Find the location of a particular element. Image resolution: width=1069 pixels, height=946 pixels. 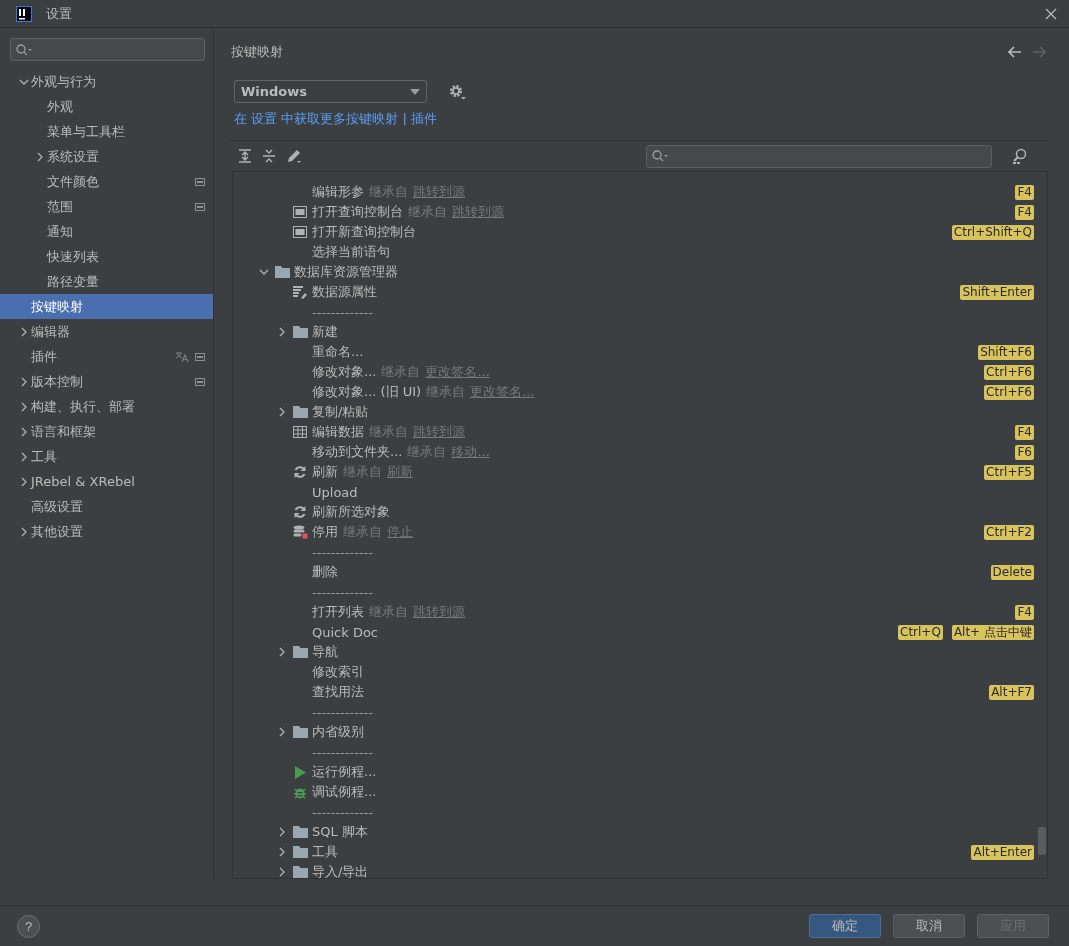

sidebar-item: 文件颜色 is located at coordinates (106, 181).